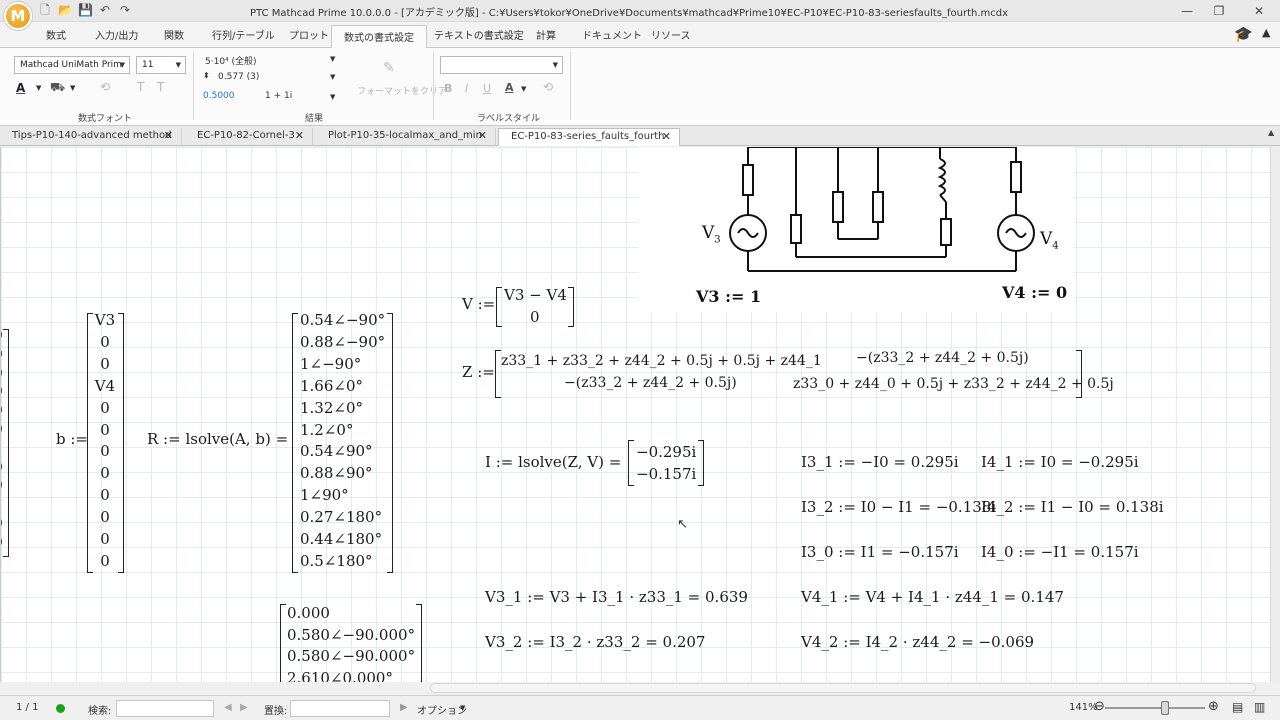 This screenshot has height=720, width=1280. What do you see at coordinates (243, 34) in the screenshot?
I see `ribbon-tab-matrices-tables: 行列/テーブル` at bounding box center [243, 34].